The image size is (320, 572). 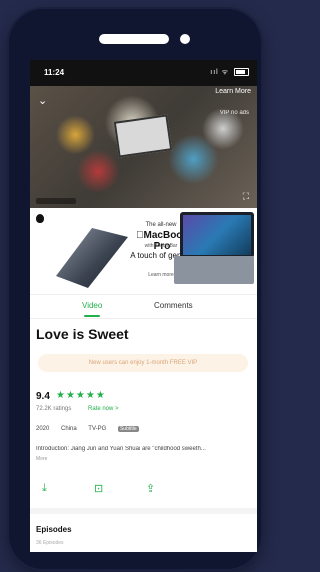 I want to click on tab-comments: Comments, so click(x=173, y=305).